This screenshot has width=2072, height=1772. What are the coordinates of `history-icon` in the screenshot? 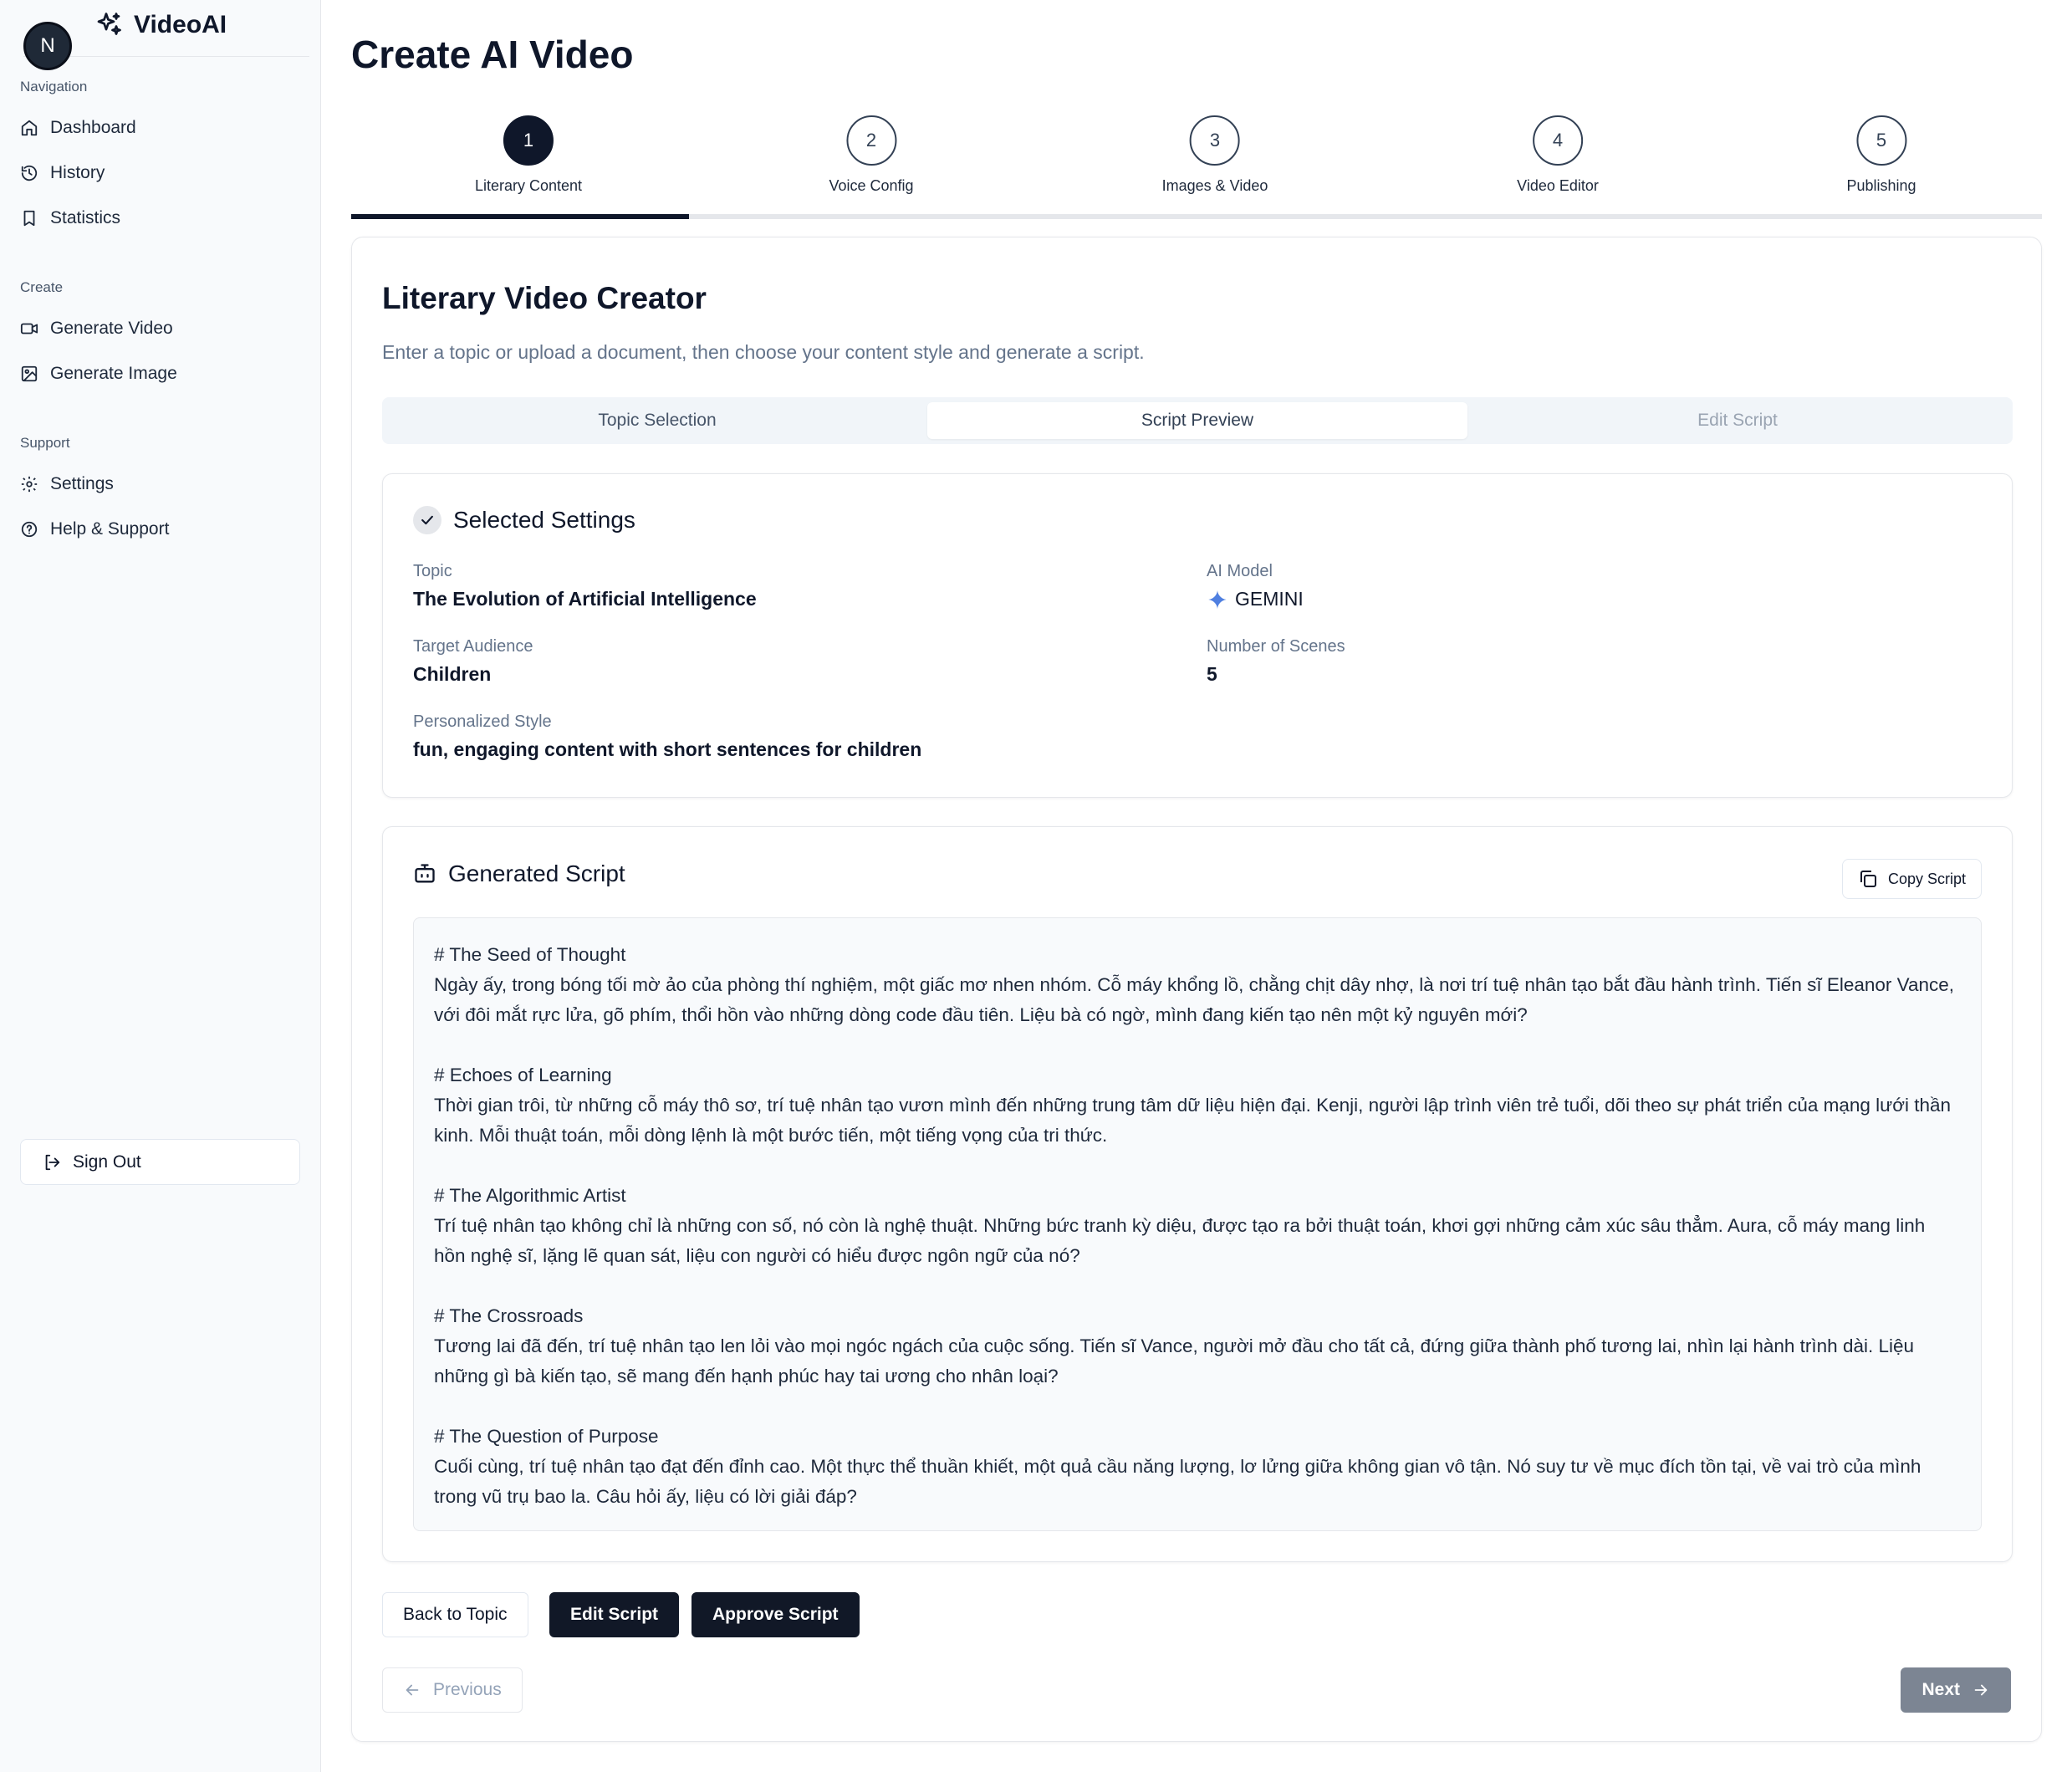 It's located at (30, 173).